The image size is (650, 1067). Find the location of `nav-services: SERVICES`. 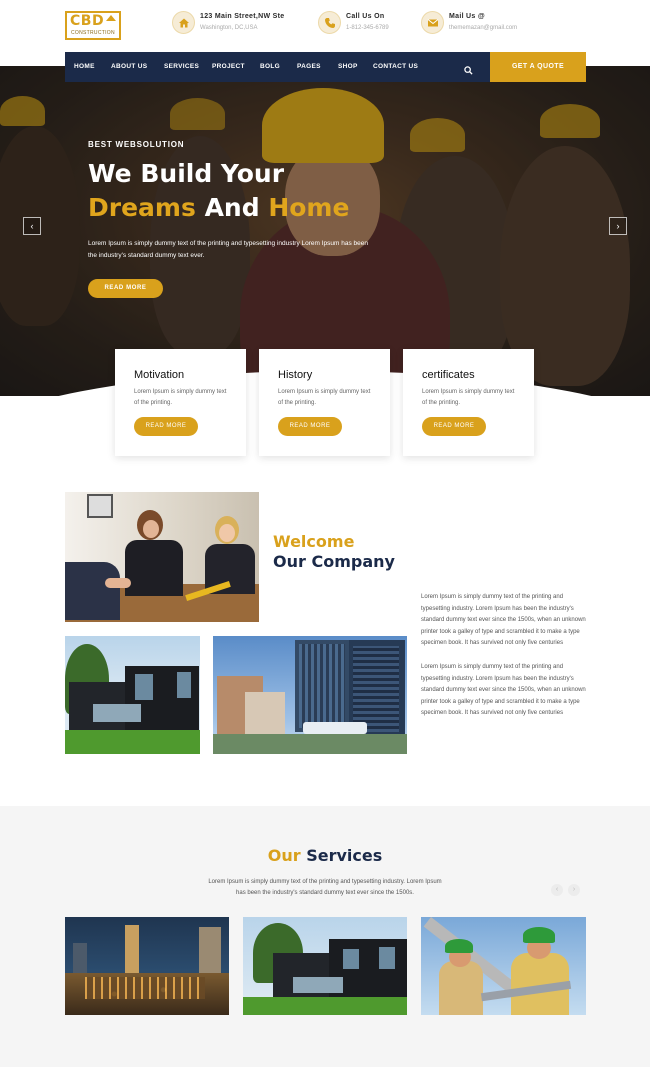

nav-services: SERVICES is located at coordinates (181, 67).